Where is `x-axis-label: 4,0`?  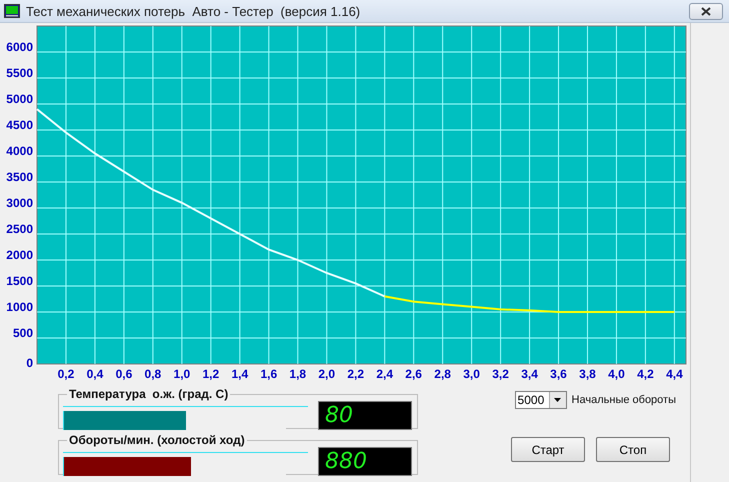 x-axis-label: 4,0 is located at coordinates (616, 374).